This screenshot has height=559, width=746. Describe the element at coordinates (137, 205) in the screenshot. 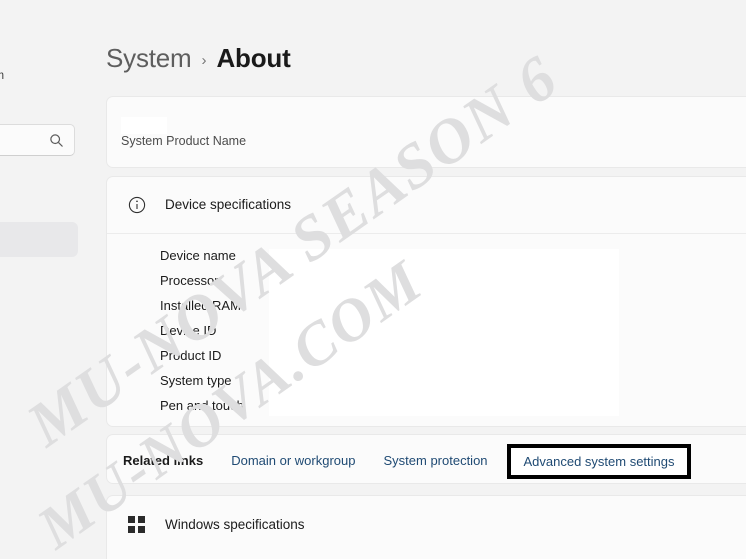

I see `info-circle-icon` at that location.